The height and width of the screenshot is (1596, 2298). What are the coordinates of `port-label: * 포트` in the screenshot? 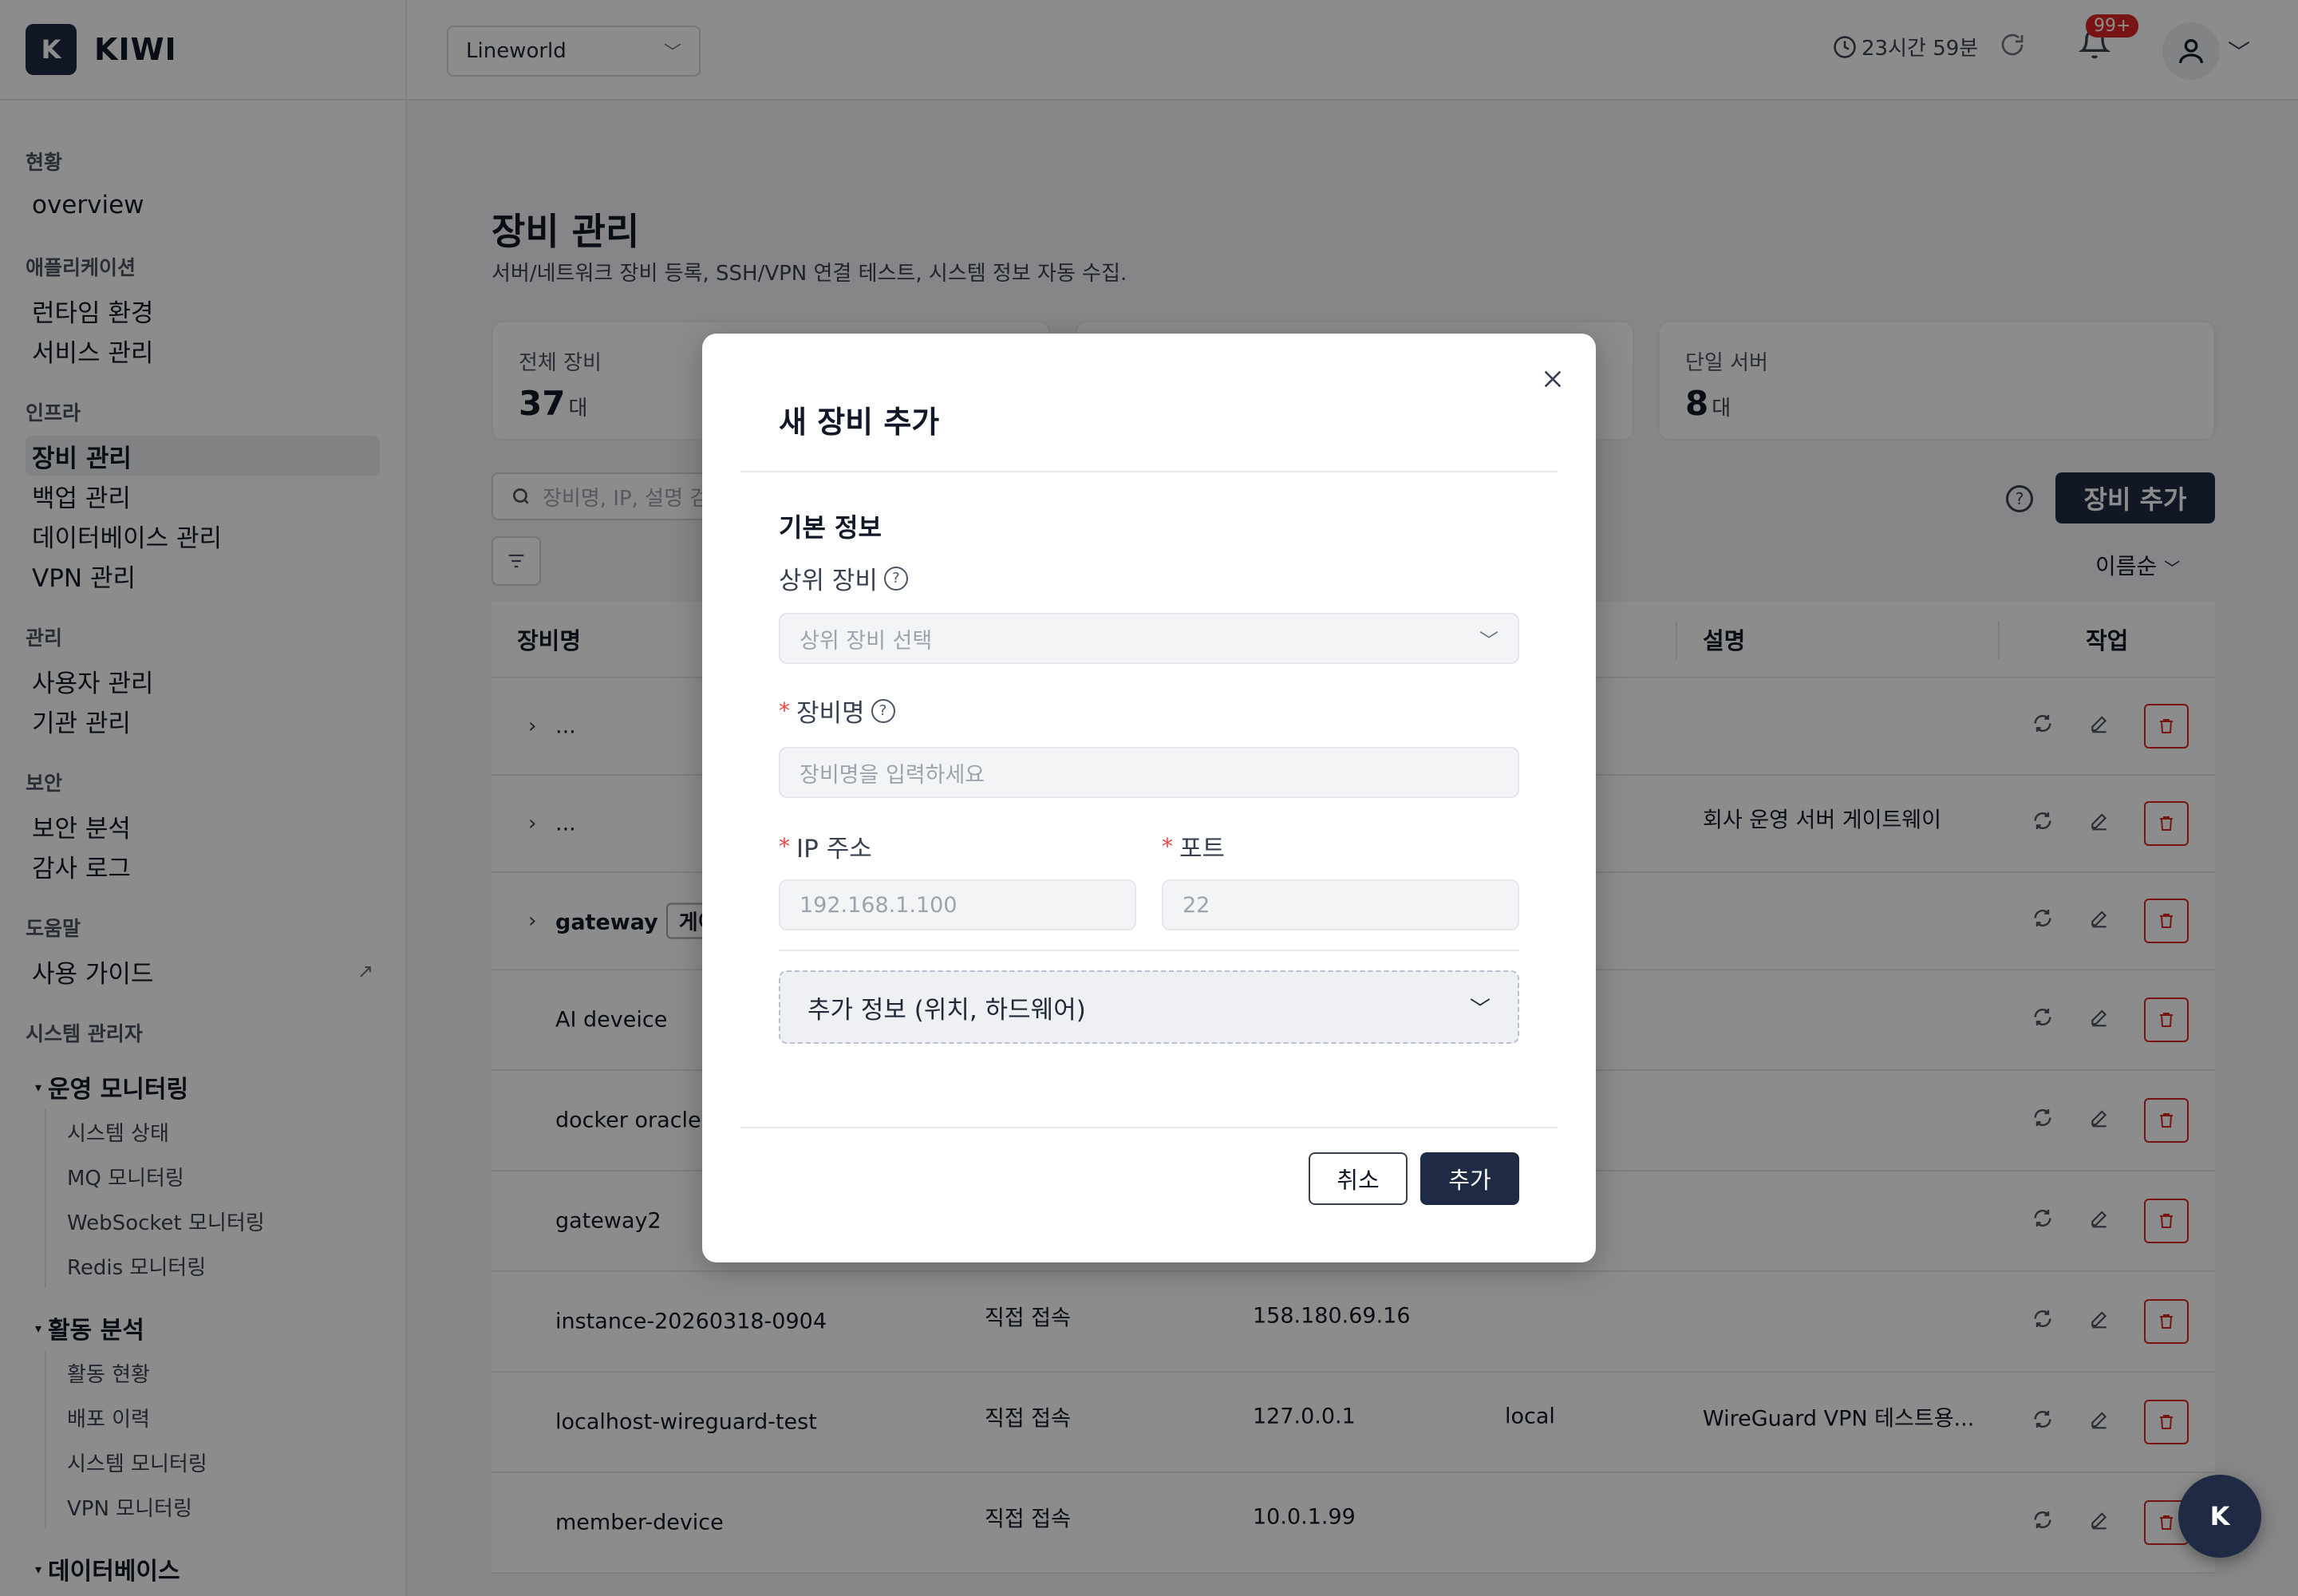 It's located at (1194, 848).